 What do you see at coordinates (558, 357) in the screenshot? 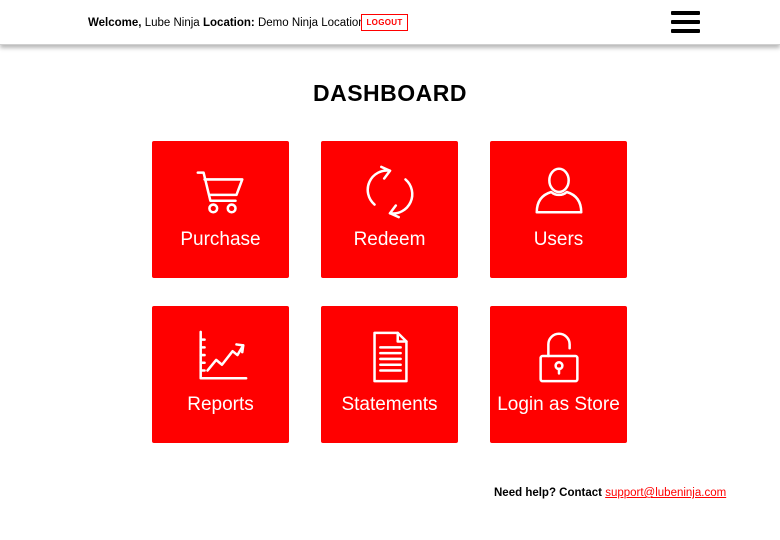
I see `unlock-icon` at bounding box center [558, 357].